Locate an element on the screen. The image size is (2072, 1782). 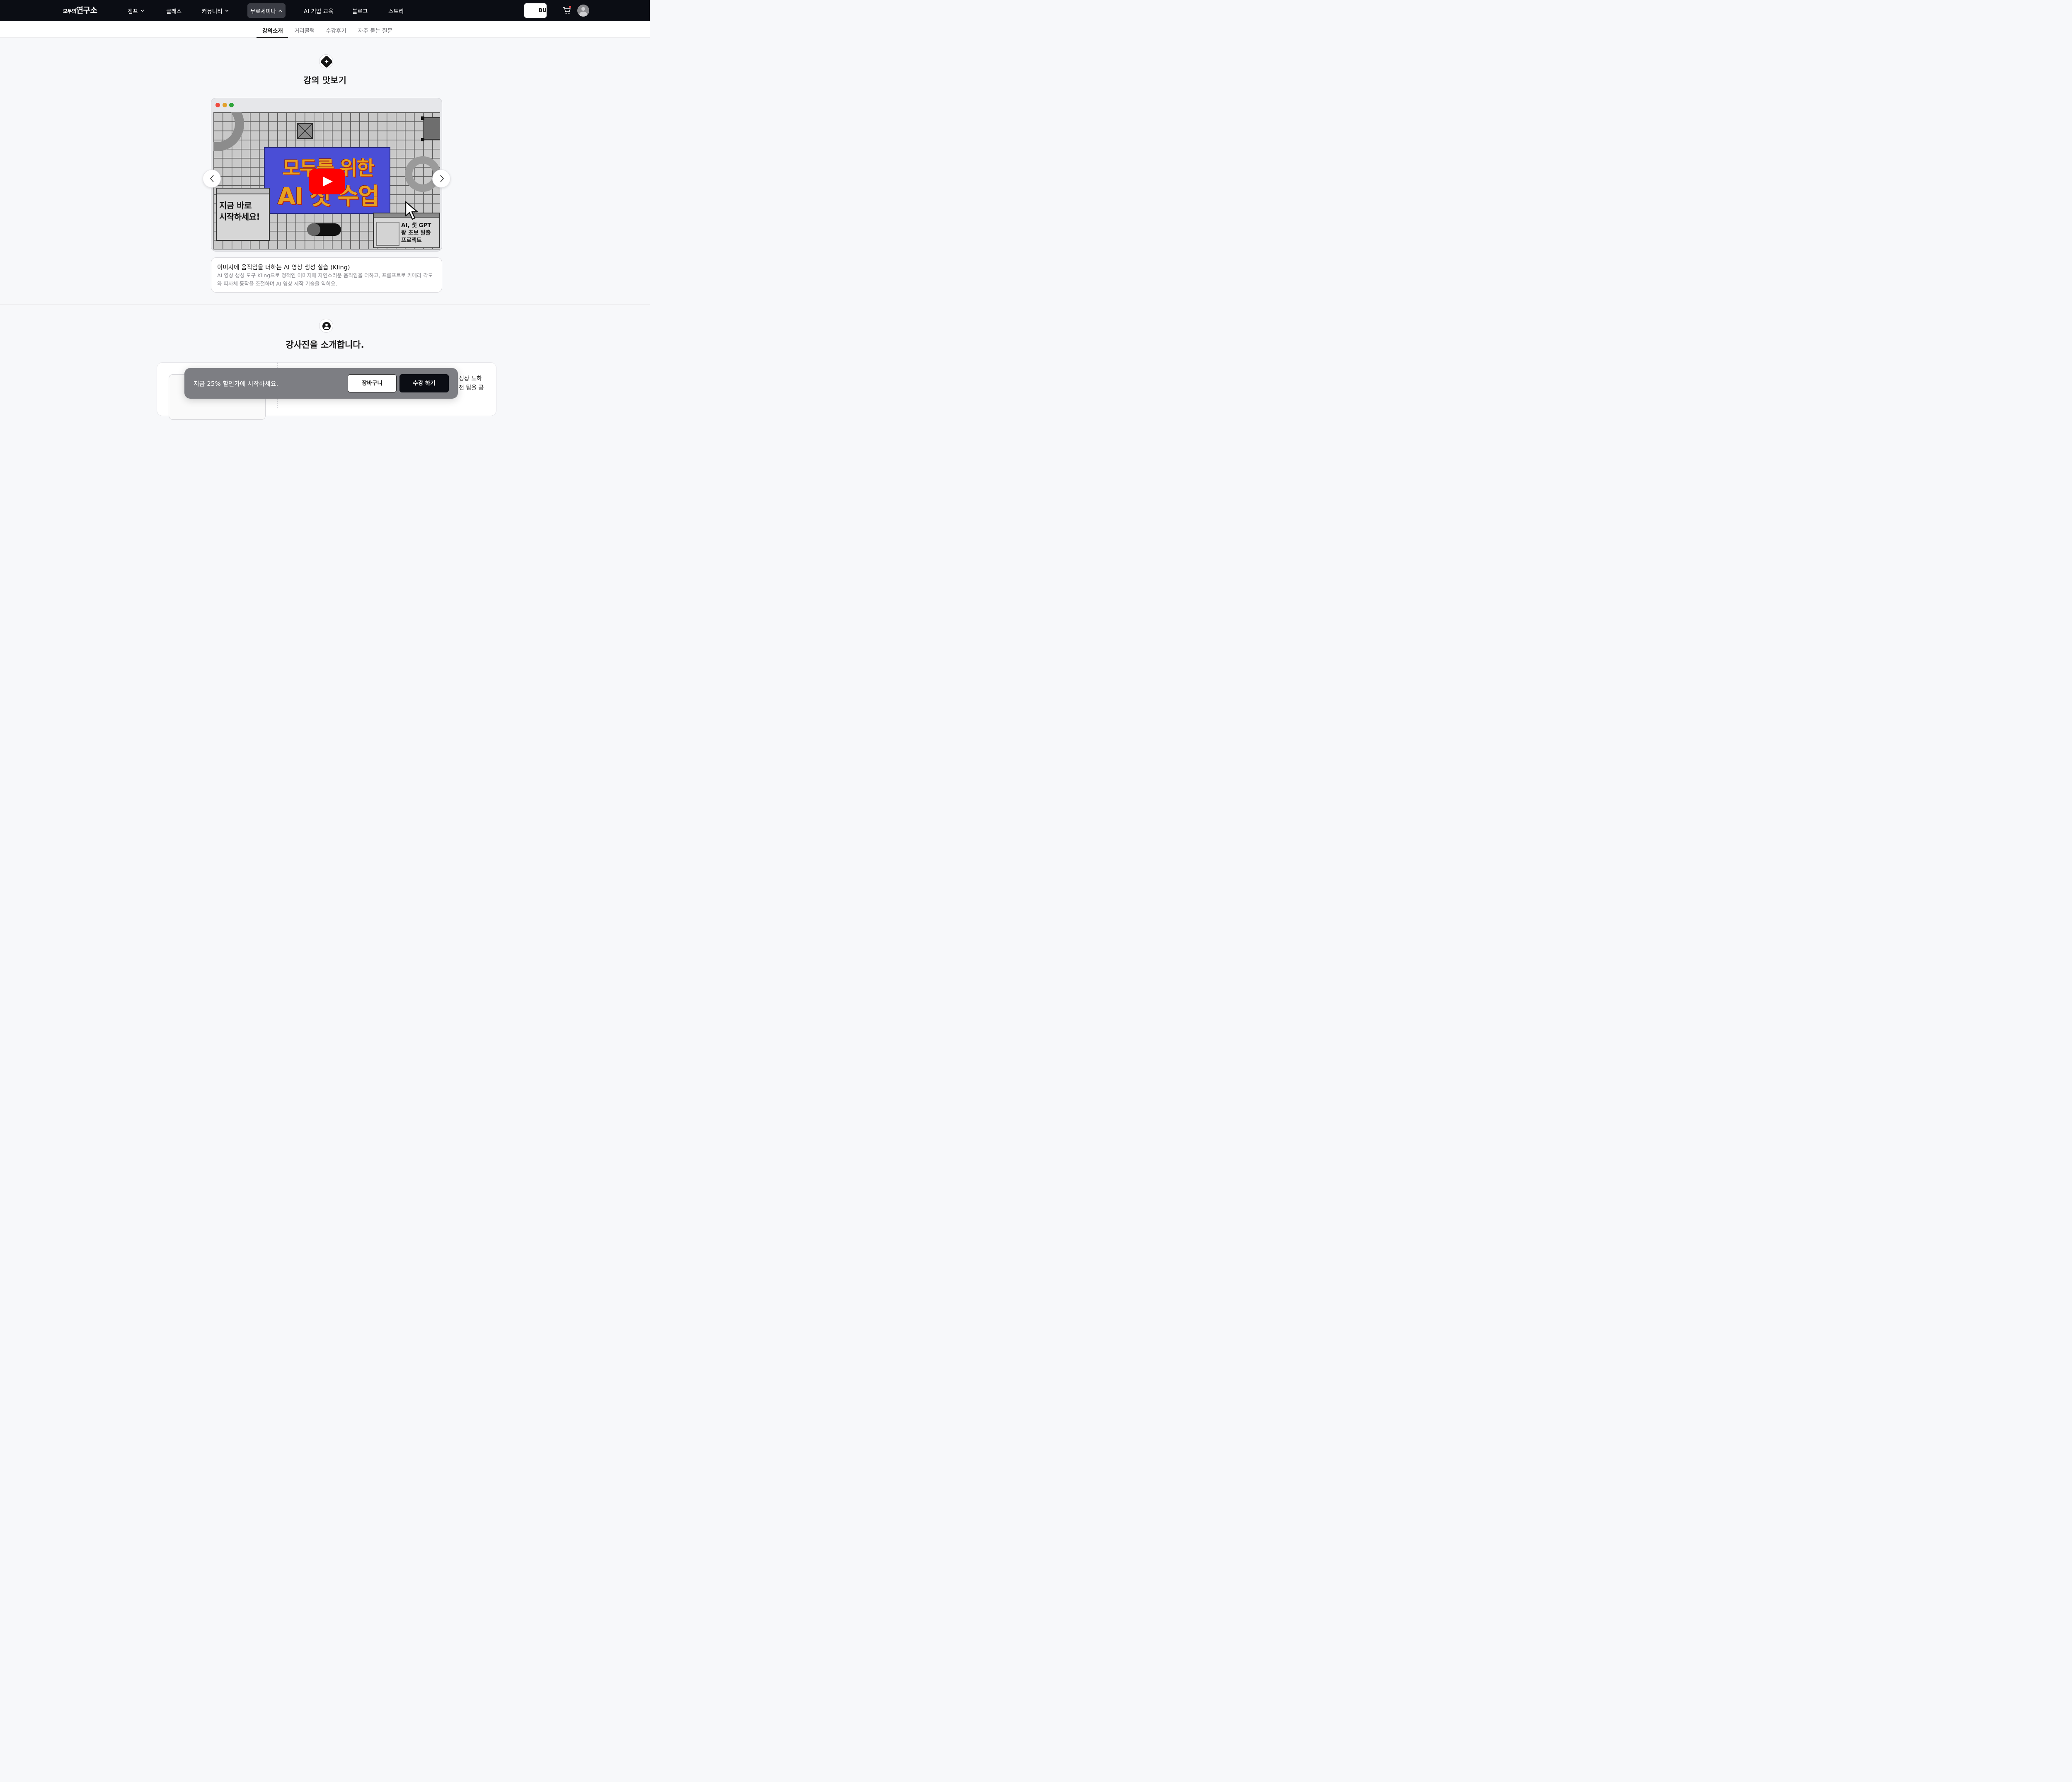
section-tabs: 강의소개 커리큘럼 수강후기 자주 묻는 질문 is located at coordinates (325, 30).